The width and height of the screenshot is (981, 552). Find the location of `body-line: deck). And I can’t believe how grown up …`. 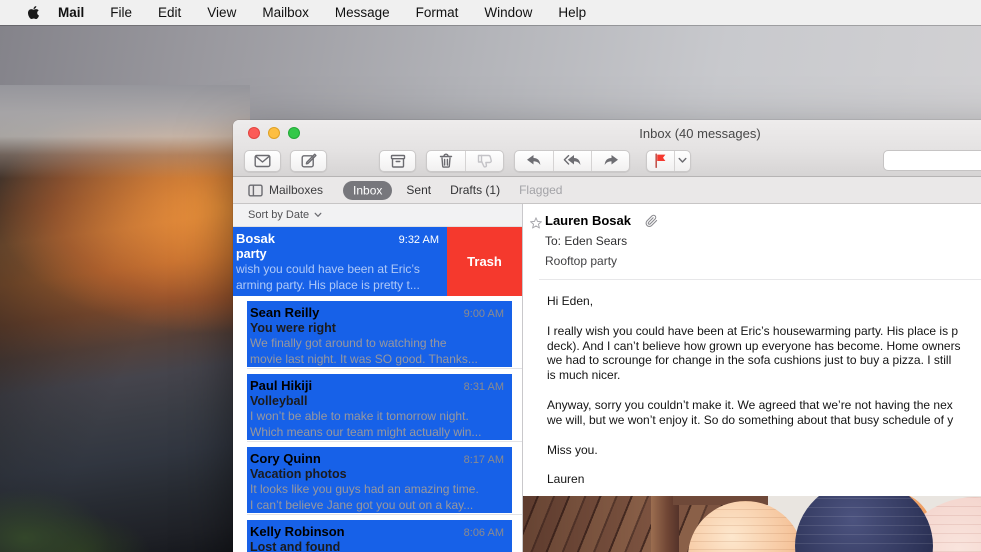

body-line: deck). And I can’t believe how grown up … is located at coordinates (754, 345).